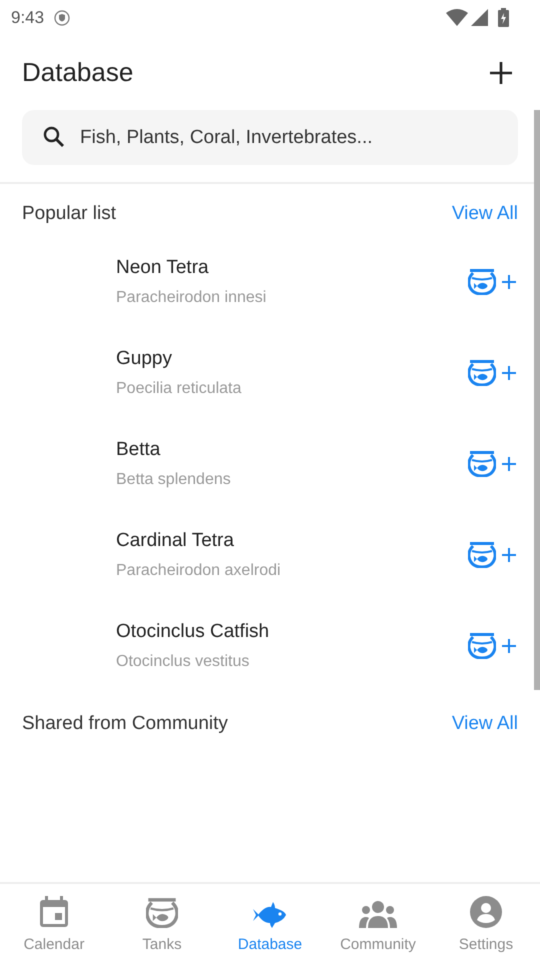 The width and height of the screenshot is (540, 960). What do you see at coordinates (292, 541) in the screenshot?
I see `species-name: Cardinal Tetra` at bounding box center [292, 541].